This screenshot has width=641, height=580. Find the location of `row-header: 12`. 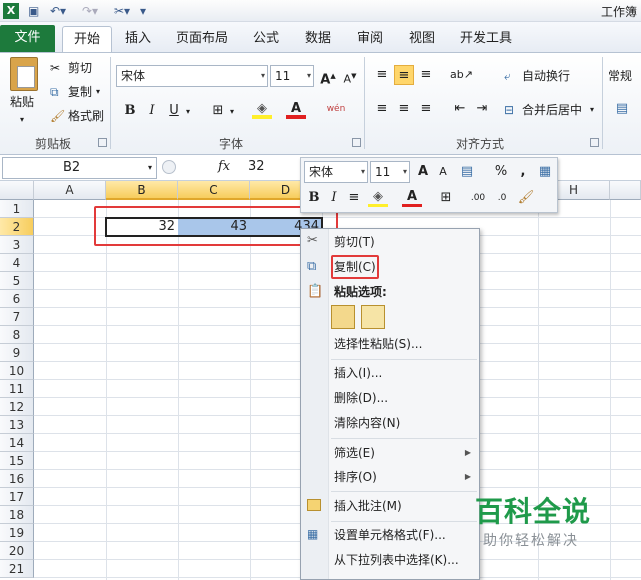

row-header: 12 is located at coordinates (17, 407).